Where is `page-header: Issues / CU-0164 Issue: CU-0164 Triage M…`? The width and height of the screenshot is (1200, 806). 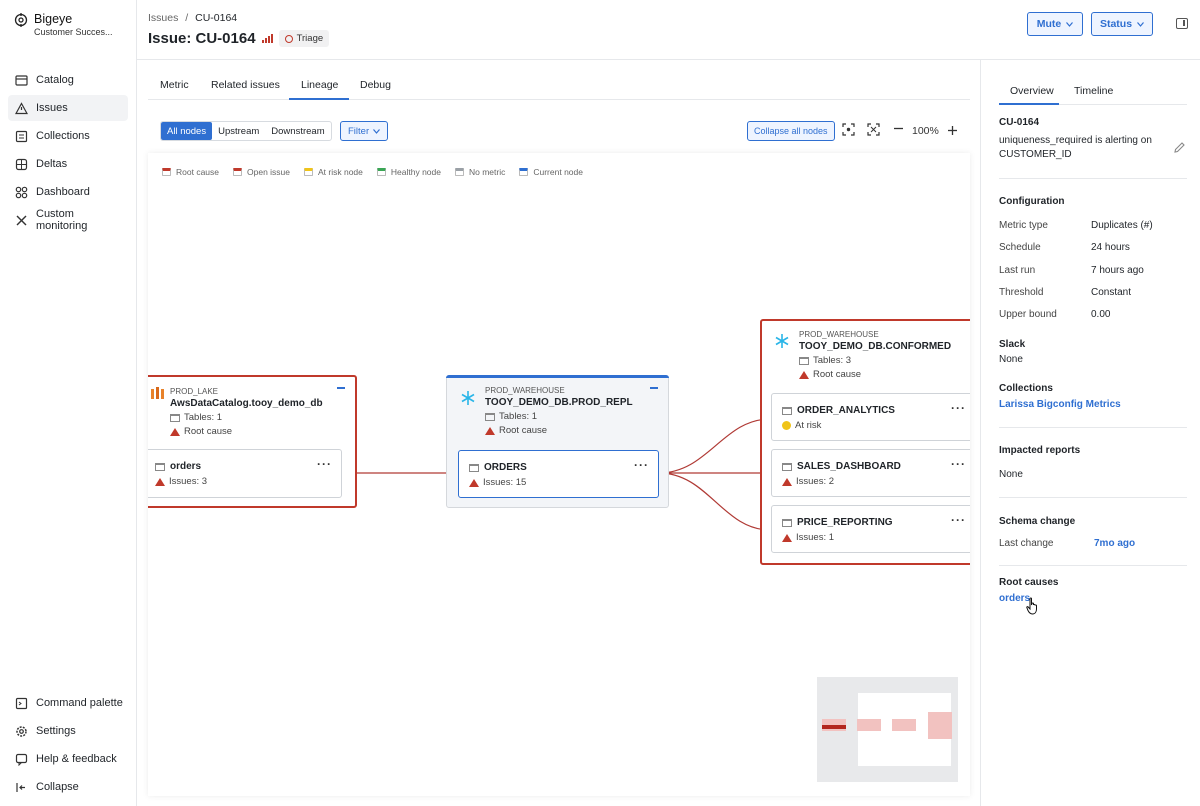 page-header: Issues / CU-0164 Issue: CU-0164 Triage M… is located at coordinates (668, 30).